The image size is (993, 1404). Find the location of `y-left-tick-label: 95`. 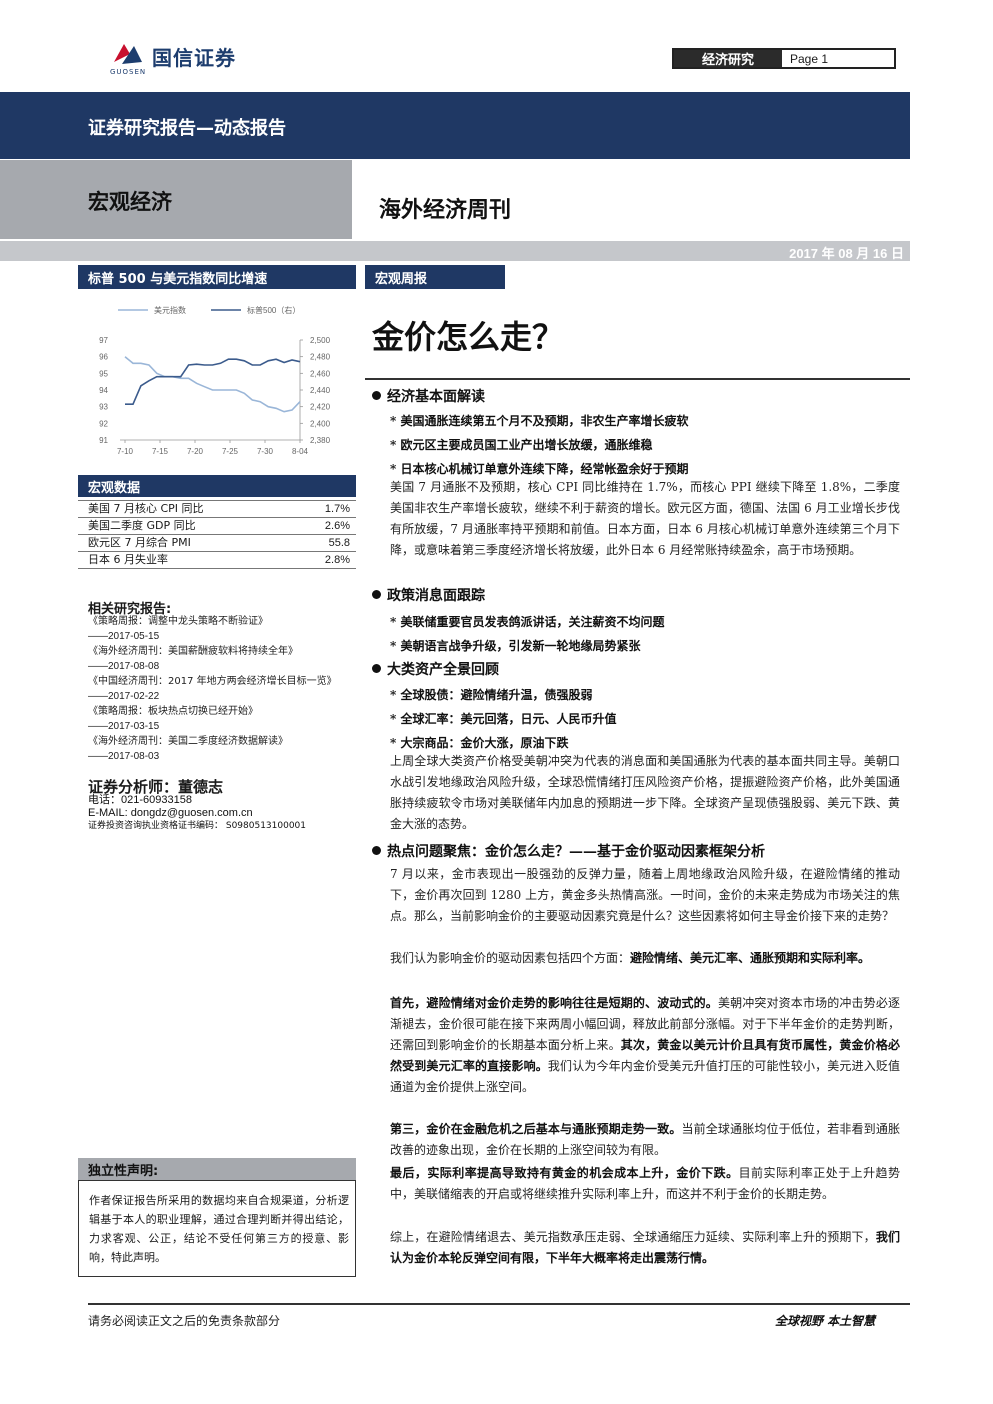

y-left-tick-label: 95 is located at coordinates (103, 373).